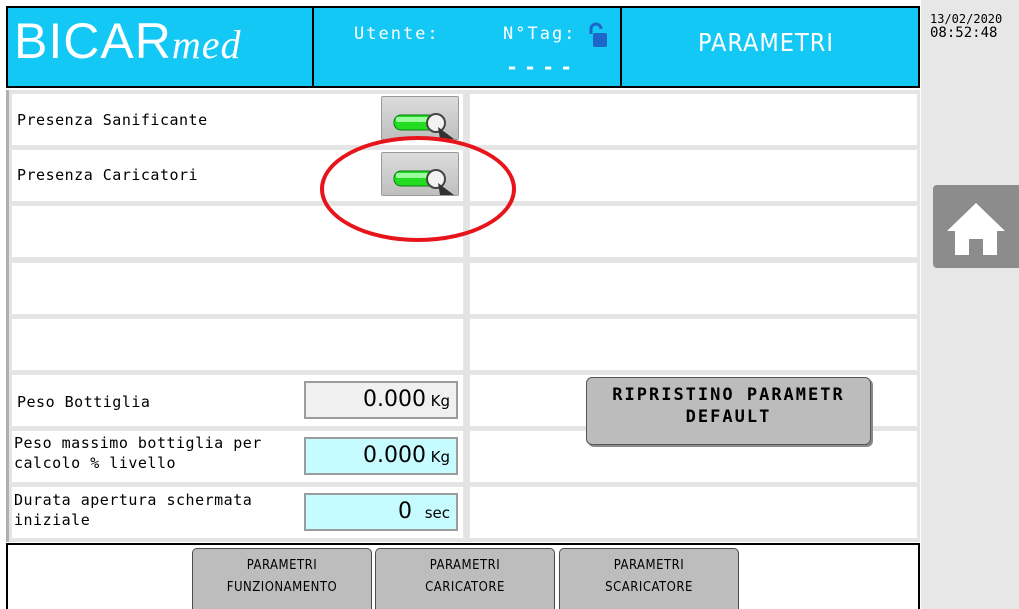  What do you see at coordinates (649, 578) in the screenshot?
I see `tab-parametri-scaricatore: PARAMETRI SCARICATORE` at bounding box center [649, 578].